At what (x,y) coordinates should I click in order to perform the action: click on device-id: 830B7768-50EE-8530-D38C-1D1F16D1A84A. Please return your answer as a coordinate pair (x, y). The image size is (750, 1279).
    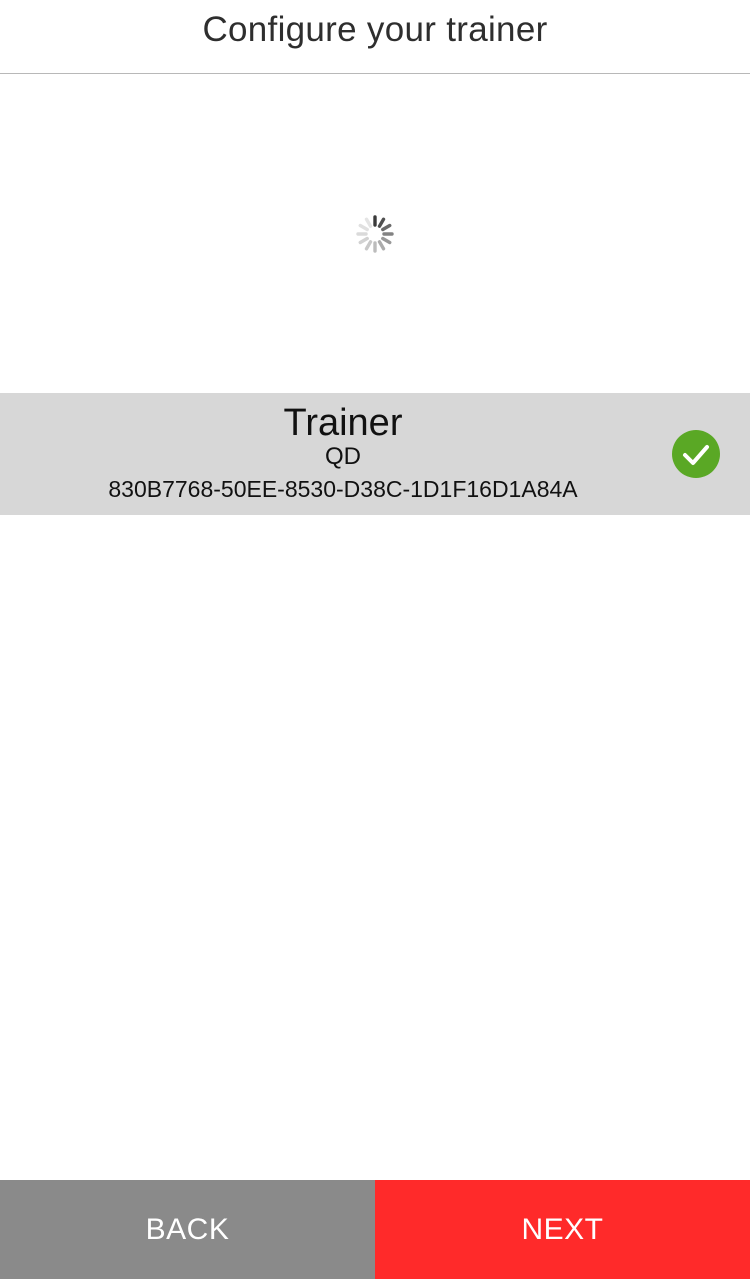
    Looking at the image, I should click on (343, 489).